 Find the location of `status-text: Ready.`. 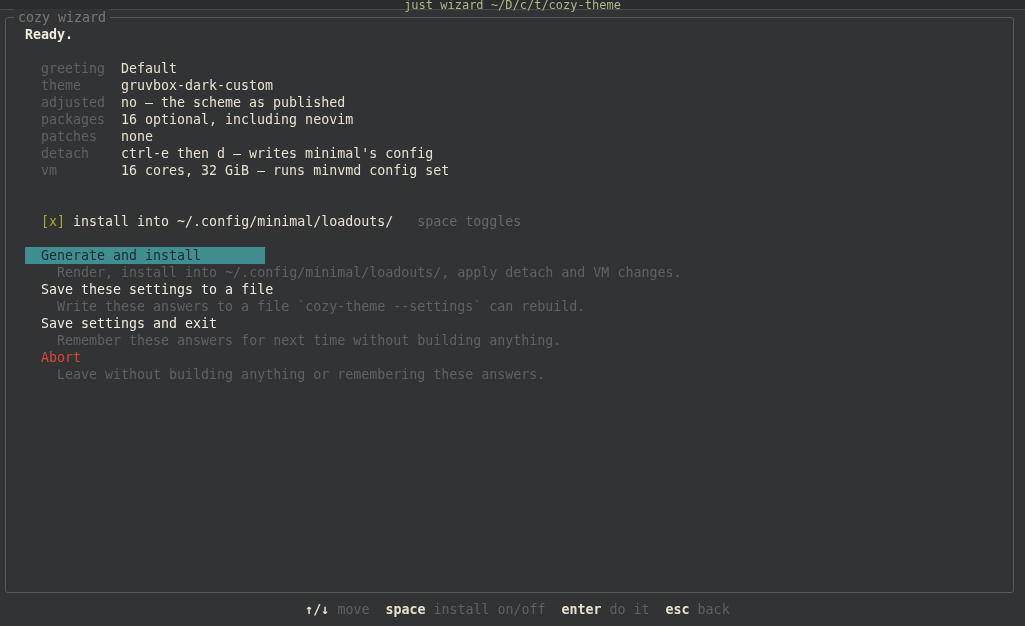

status-text: Ready. is located at coordinates (50, 34).